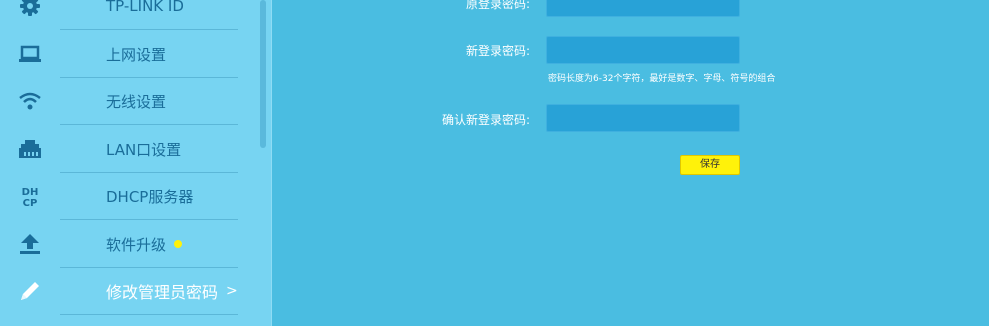 The width and height of the screenshot is (989, 326). What do you see at coordinates (145, 7) in the screenshot?
I see `sidebar-item-label: TP-LINK ID` at bounding box center [145, 7].